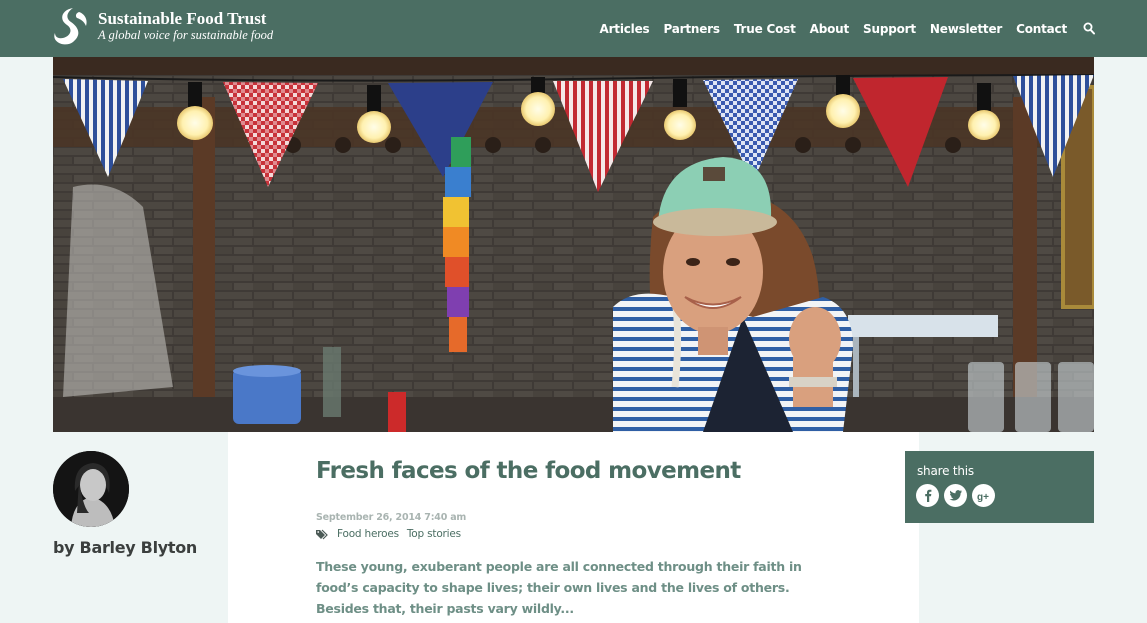  What do you see at coordinates (999, 487) in the screenshot?
I see `share-box: share this g+` at bounding box center [999, 487].